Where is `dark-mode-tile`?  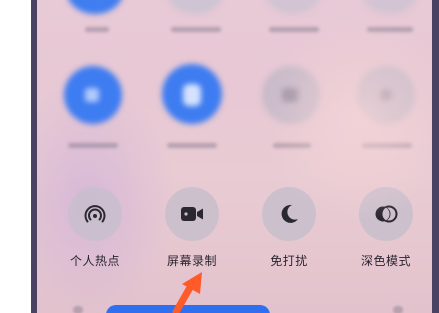 dark-mode-tile is located at coordinates (386, 214).